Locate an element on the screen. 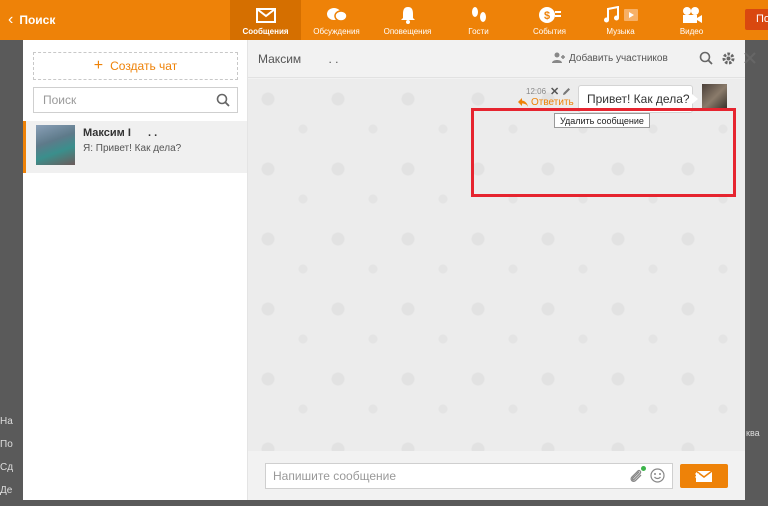 Image resolution: width=768 pixels, height=506 pixels. nav-guests-label: Гости is located at coordinates (478, 31).